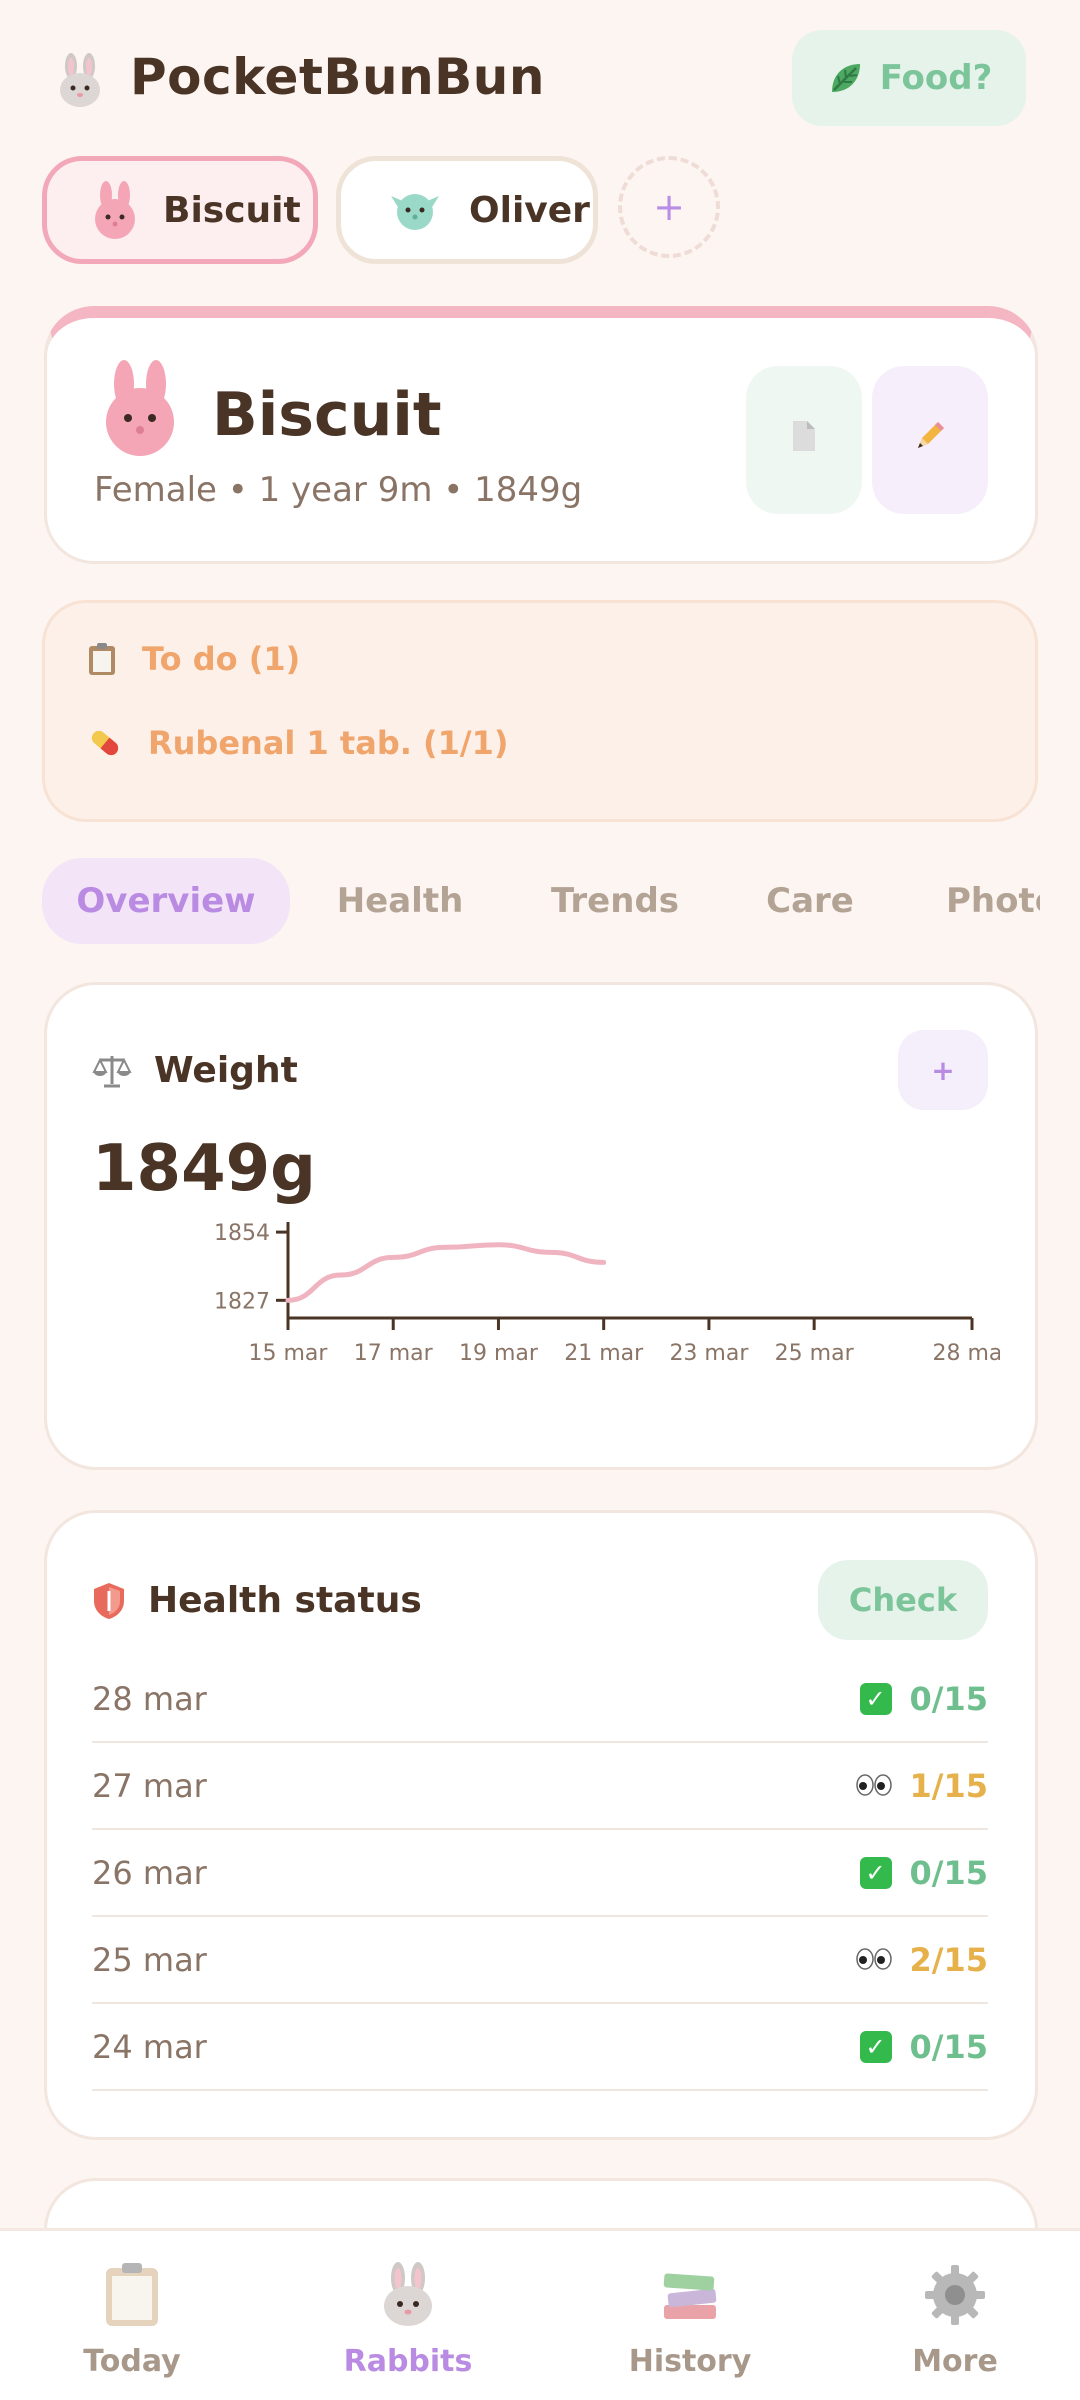  I want to click on nav-today: Today, so click(132, 2319).